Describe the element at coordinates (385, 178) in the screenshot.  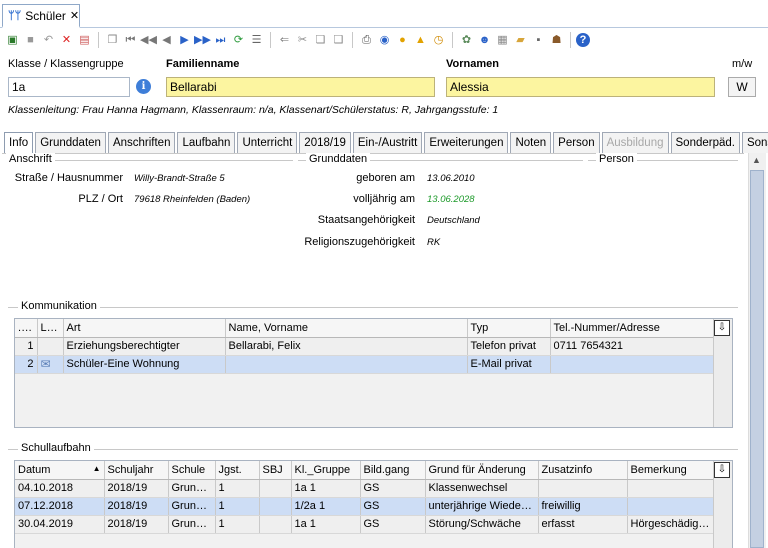
I see `birth-label: geboren am` at that location.